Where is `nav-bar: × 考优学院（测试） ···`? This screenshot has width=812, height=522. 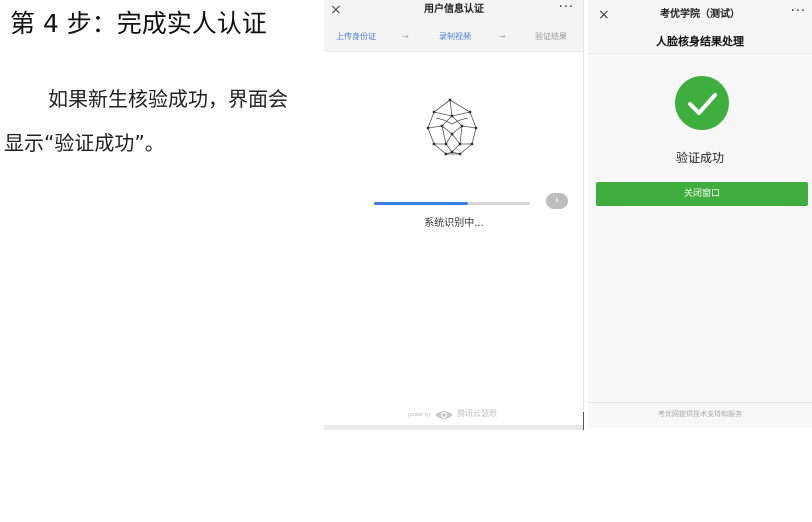 nav-bar: × 考优学院（测试） ··· is located at coordinates (700, 15).